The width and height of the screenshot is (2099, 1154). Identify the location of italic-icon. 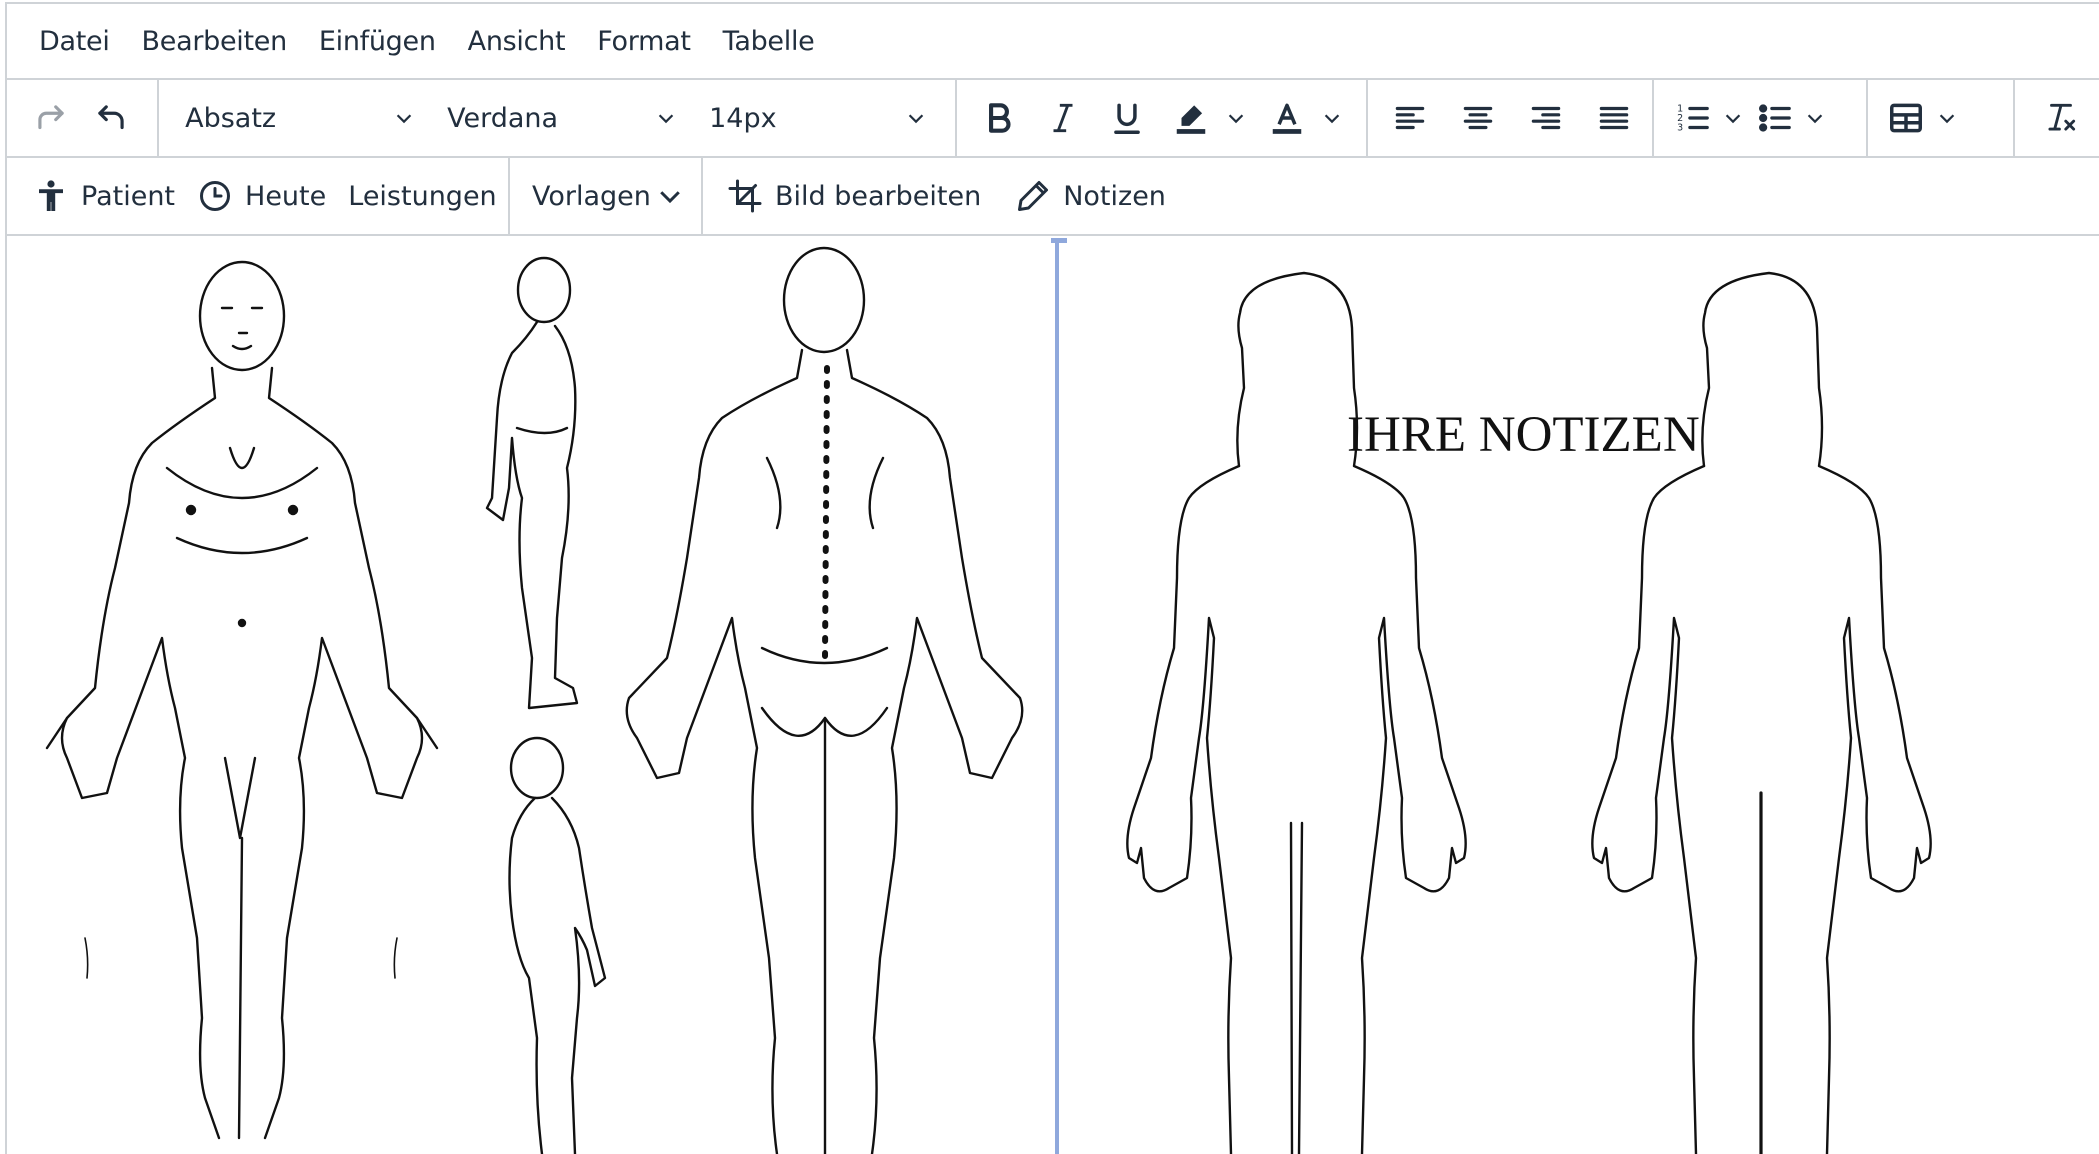
(1063, 118).